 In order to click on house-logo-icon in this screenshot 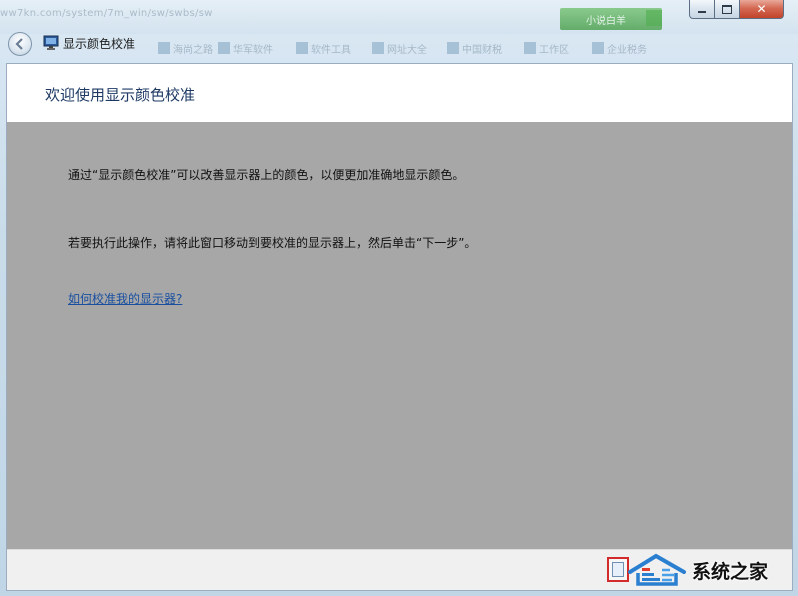, I will do `click(657, 569)`.